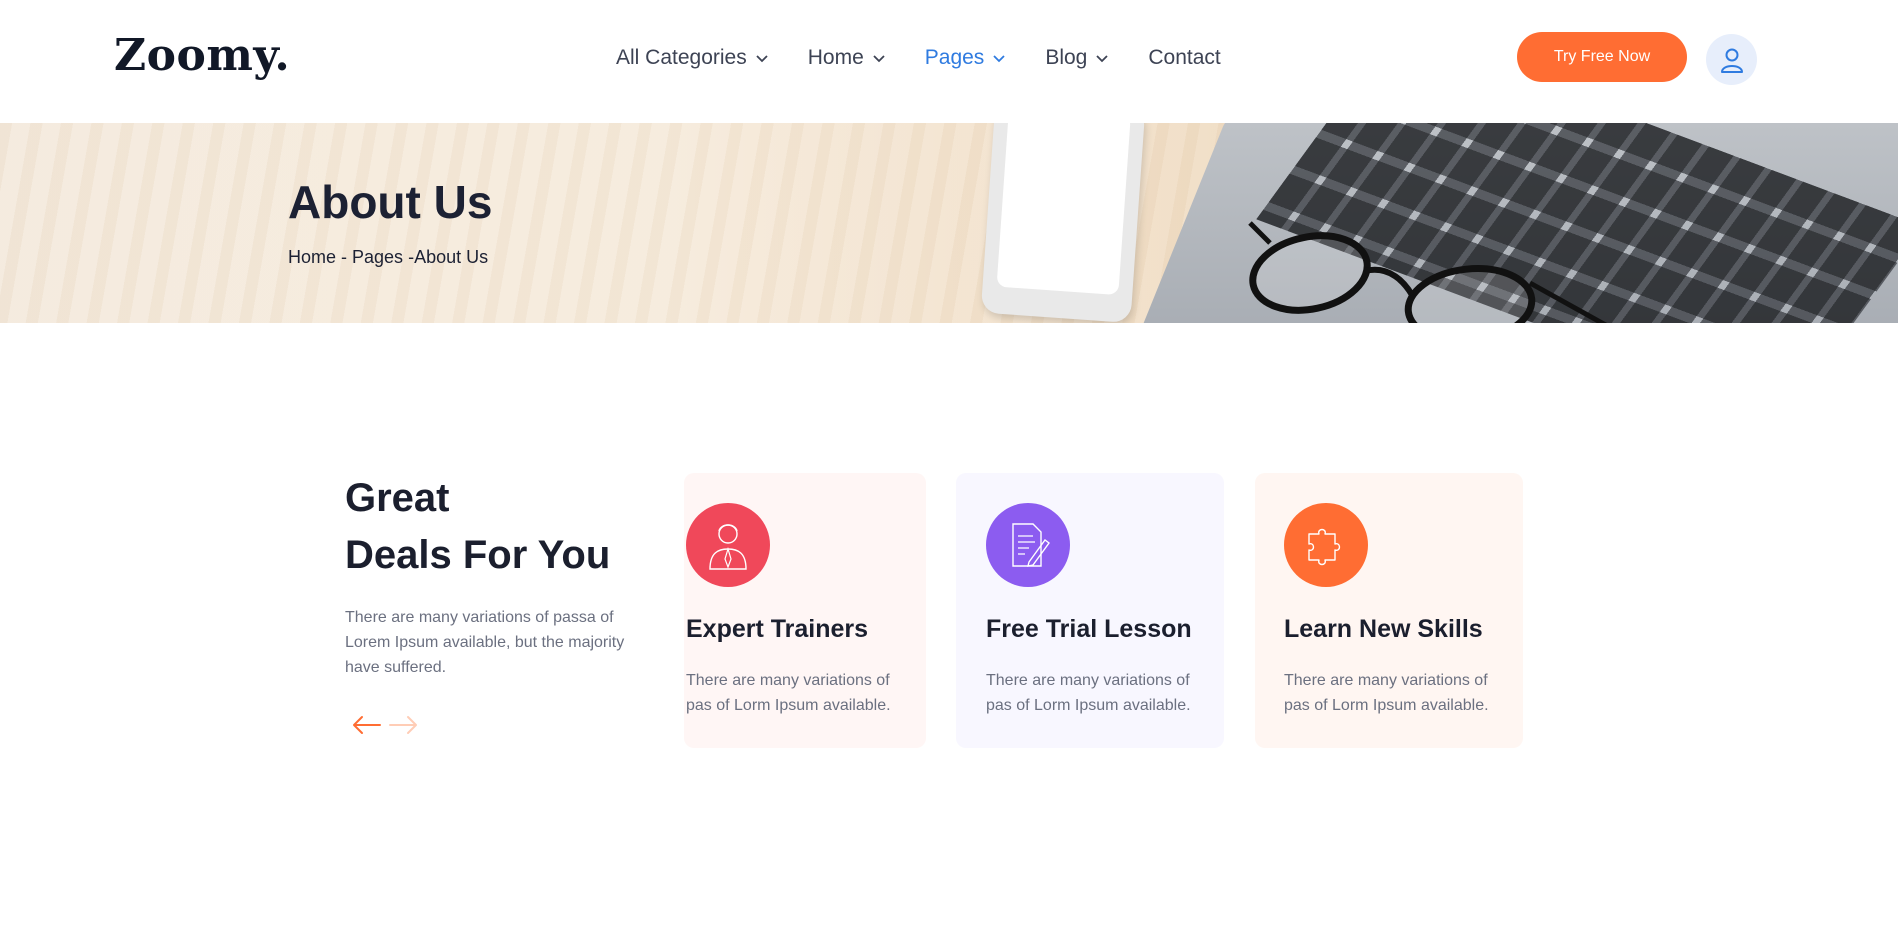 This screenshot has height=926, width=1898. I want to click on card-title: Free Trial Lesson, so click(1089, 629).